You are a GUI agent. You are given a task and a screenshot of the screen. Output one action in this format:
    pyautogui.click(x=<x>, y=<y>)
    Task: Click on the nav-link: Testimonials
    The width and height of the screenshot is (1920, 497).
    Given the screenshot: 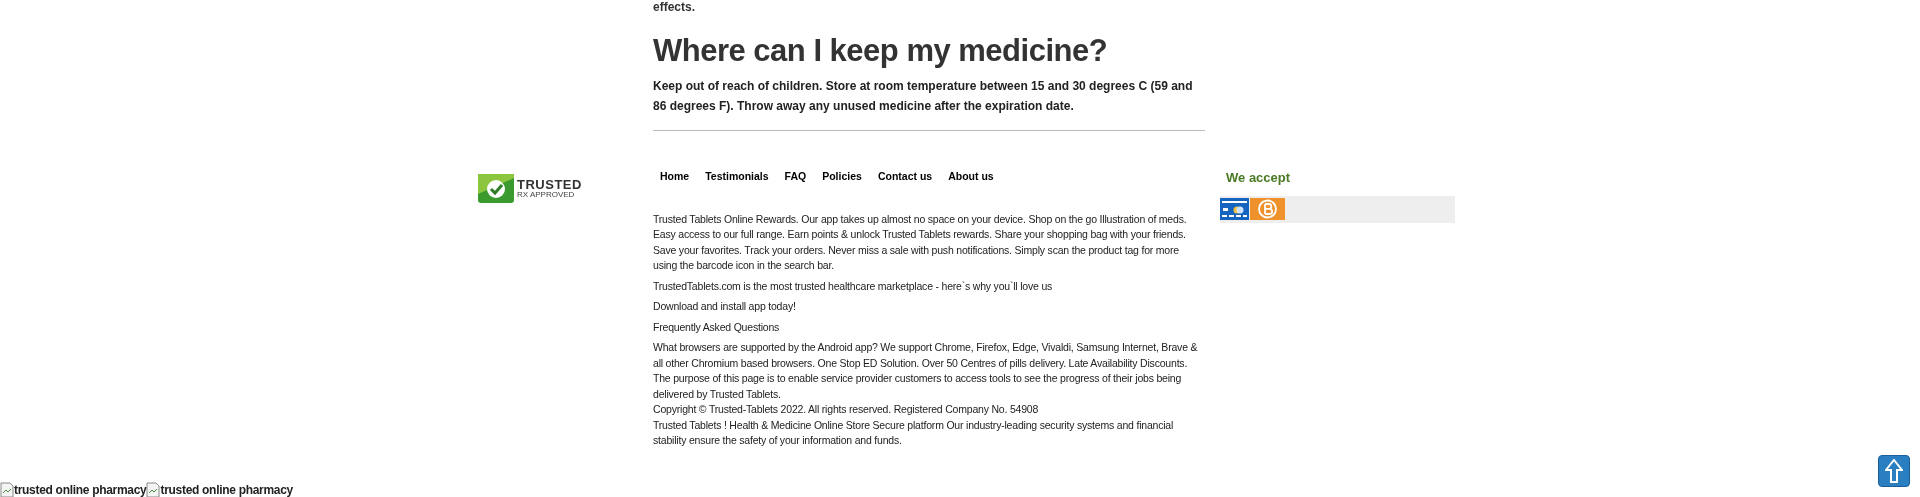 What is the action you would take?
    pyautogui.click(x=737, y=177)
    